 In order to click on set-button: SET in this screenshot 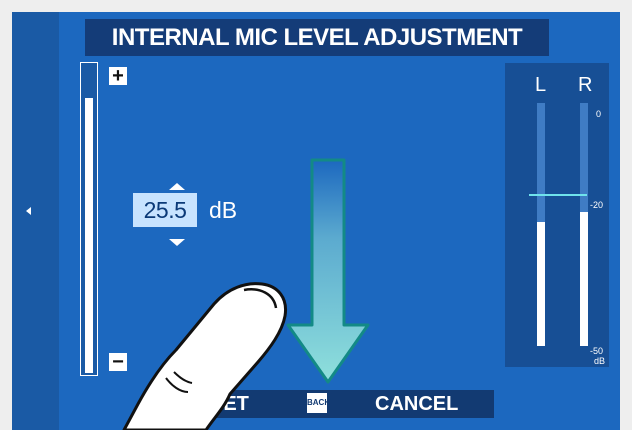, I will do `click(229, 404)`.